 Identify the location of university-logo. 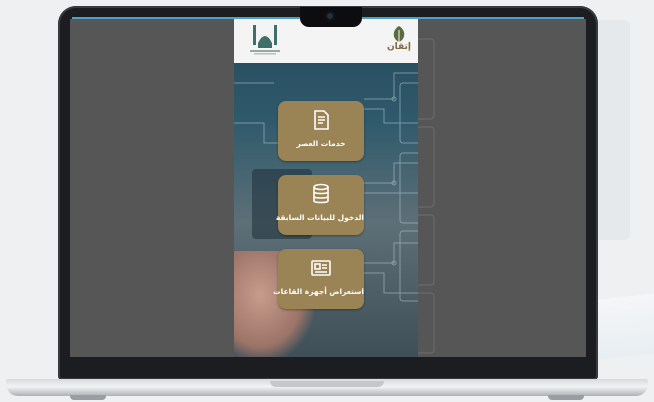
(265, 40).